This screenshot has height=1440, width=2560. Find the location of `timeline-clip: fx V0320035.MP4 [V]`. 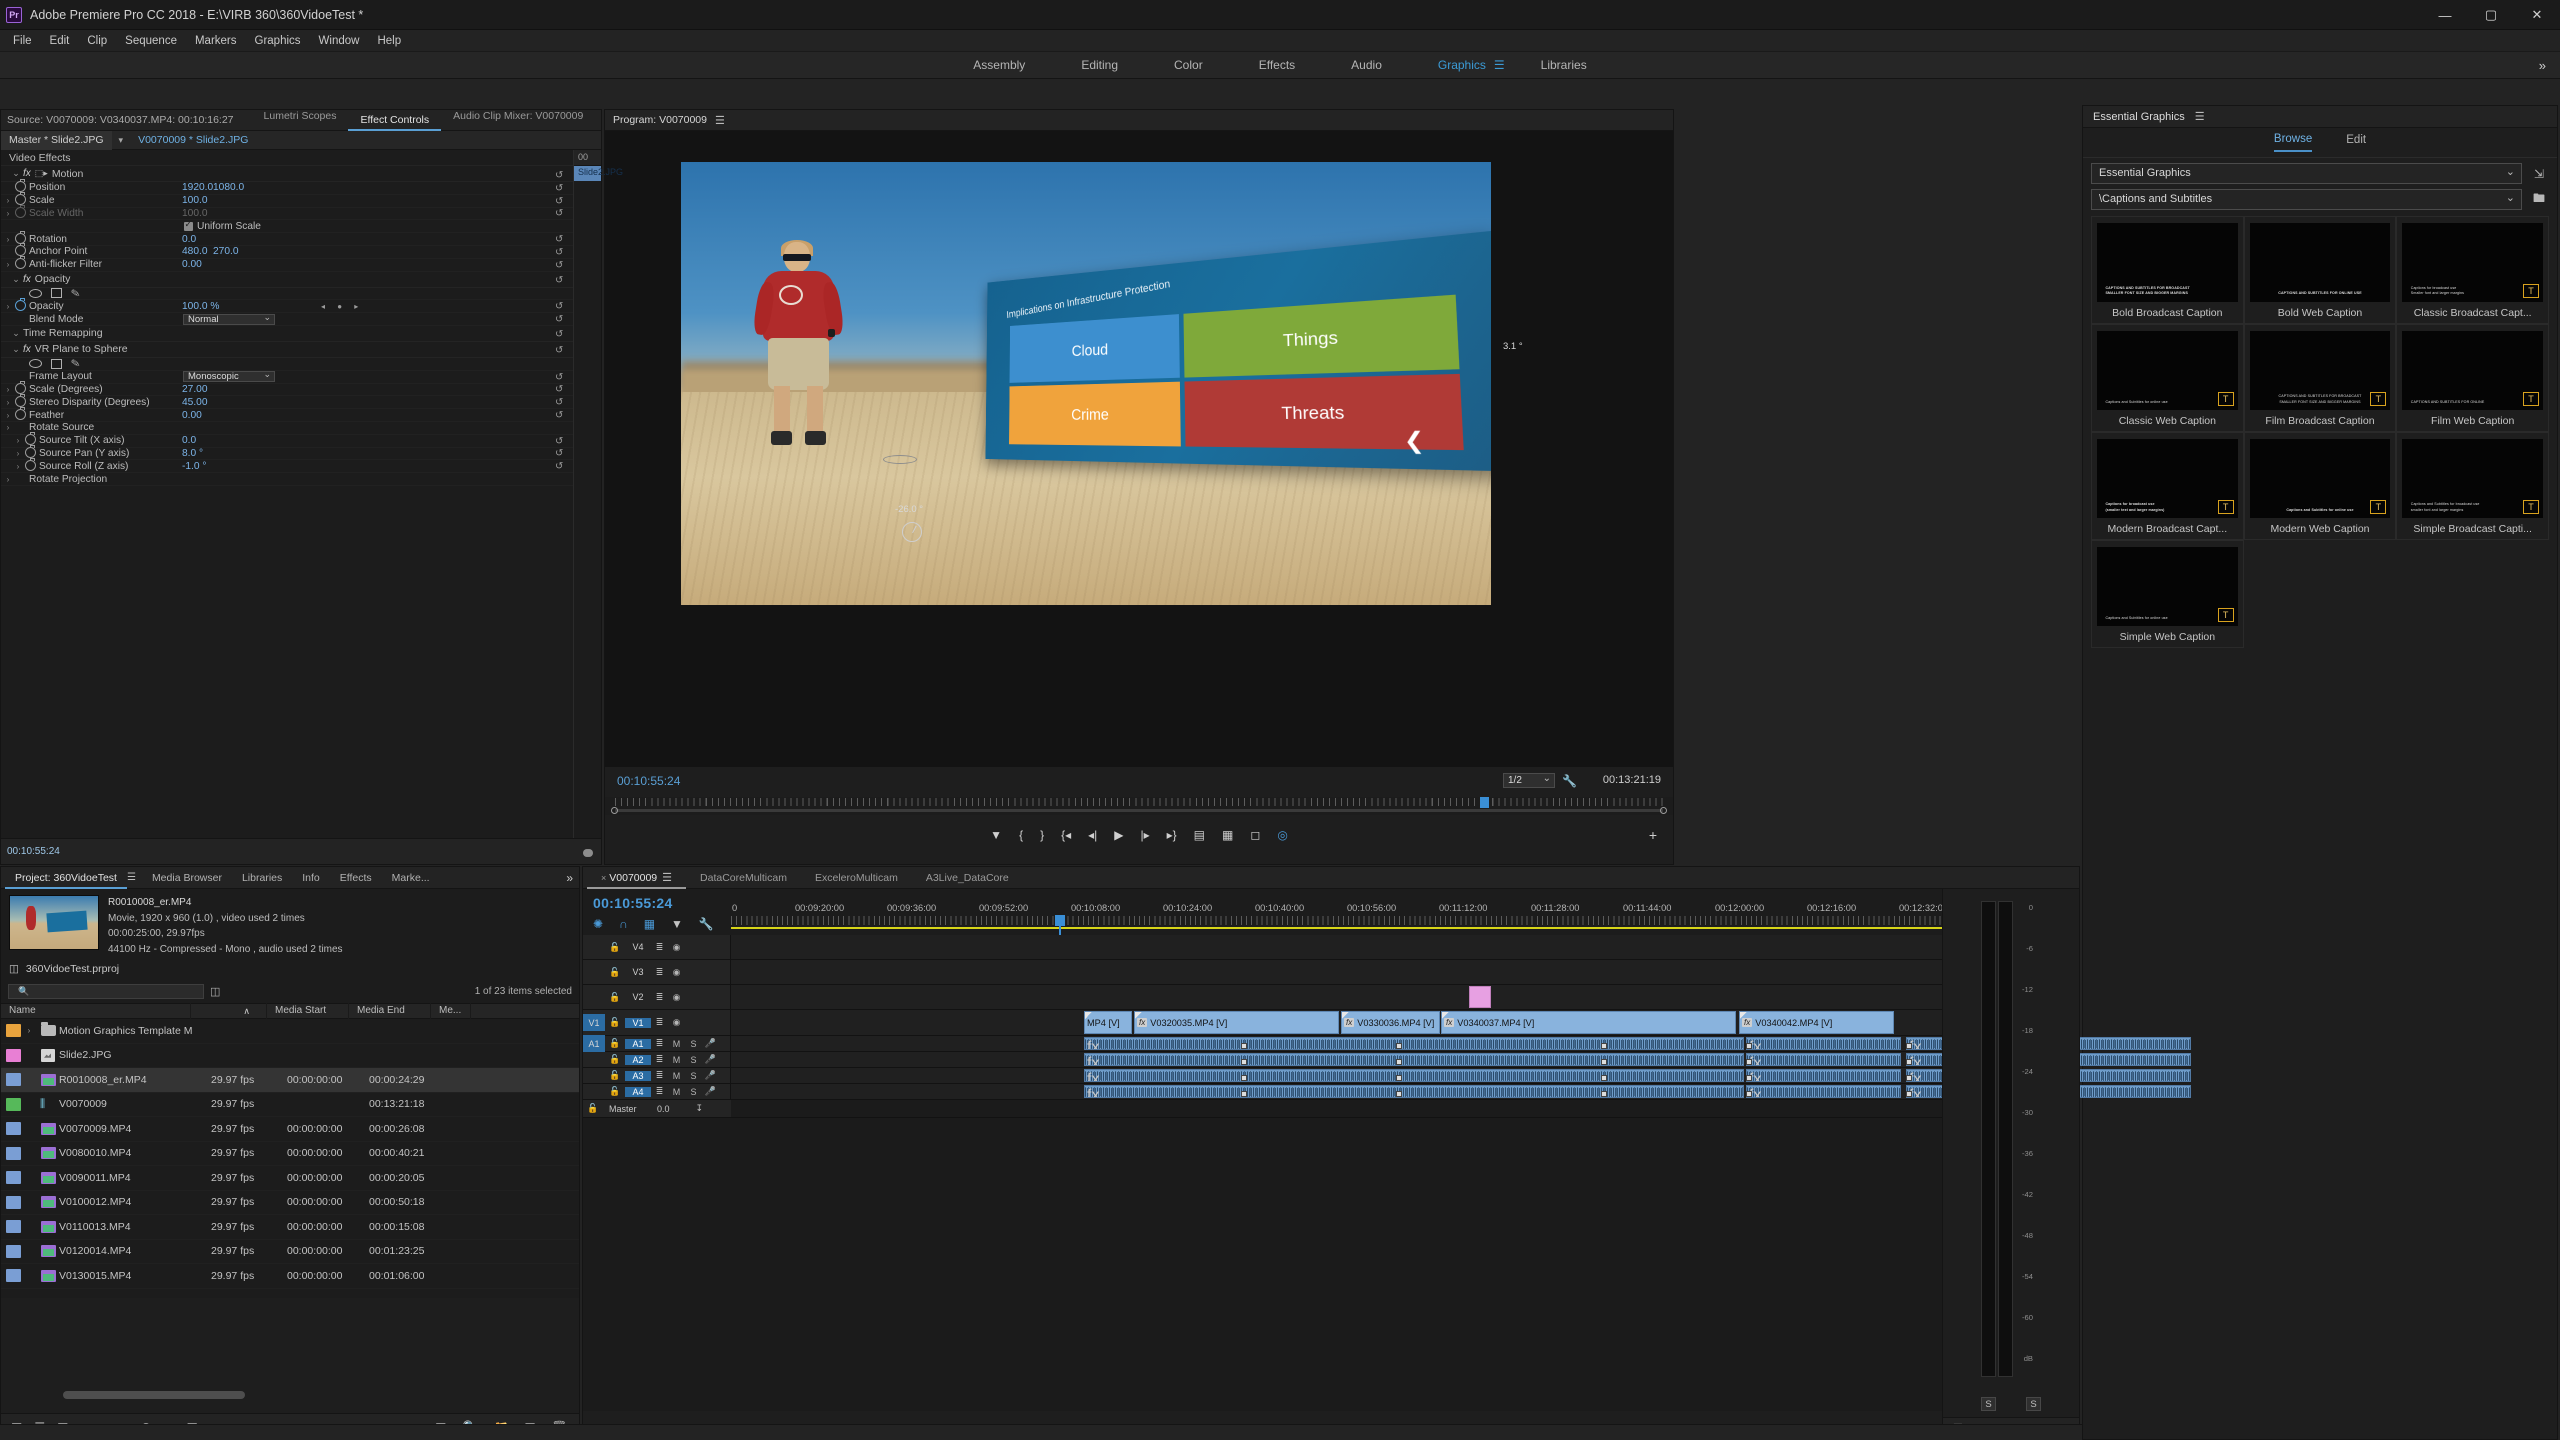

timeline-clip: fx V0320035.MP4 [V] is located at coordinates (1236, 1022).